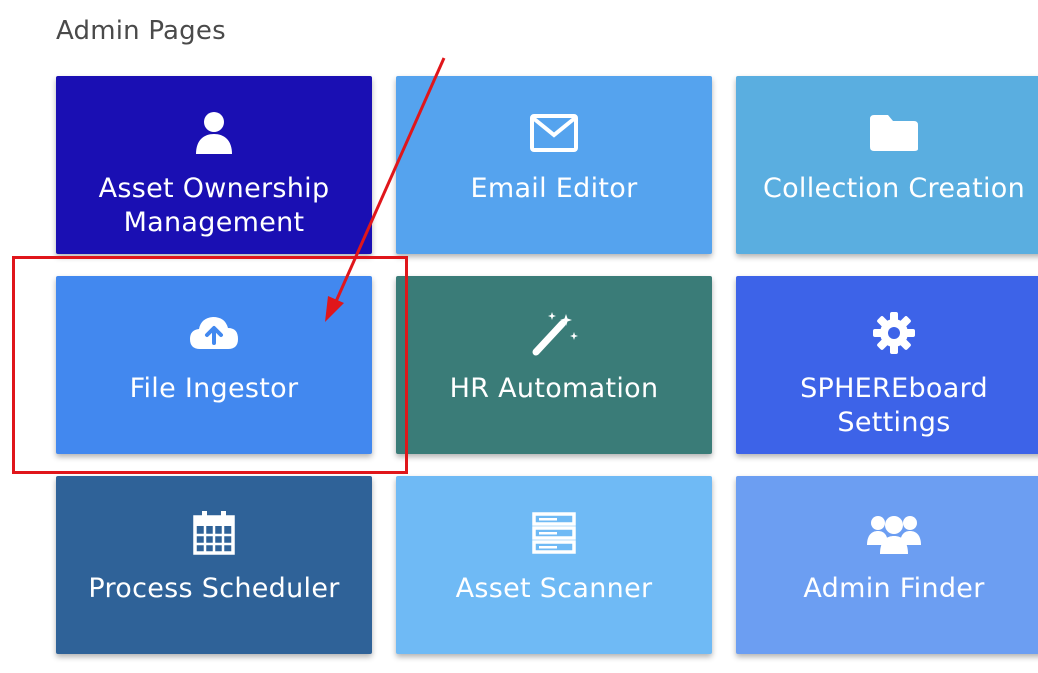 This screenshot has height=673, width=1038. Describe the element at coordinates (214, 565) in the screenshot. I see `tile-process-scheduler: Process Scheduler` at that location.